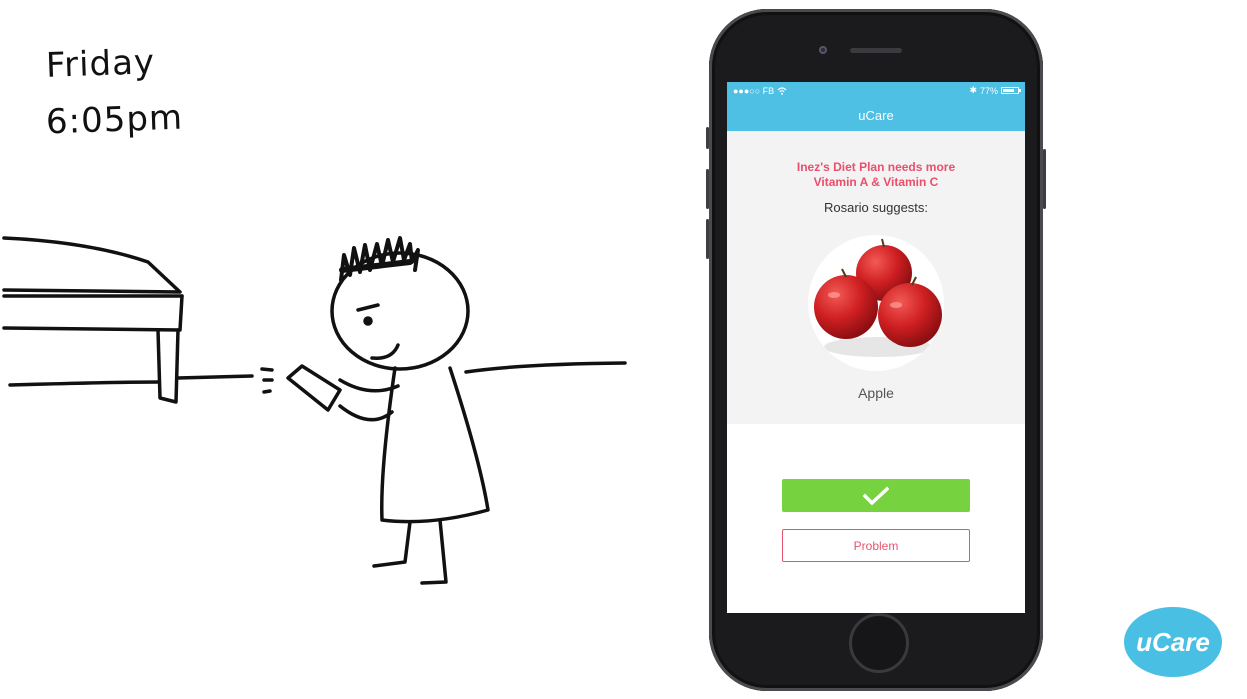 The width and height of the screenshot is (1247, 699). Describe the element at coordinates (782, 90) in the screenshot. I see `wifi-icon` at that location.